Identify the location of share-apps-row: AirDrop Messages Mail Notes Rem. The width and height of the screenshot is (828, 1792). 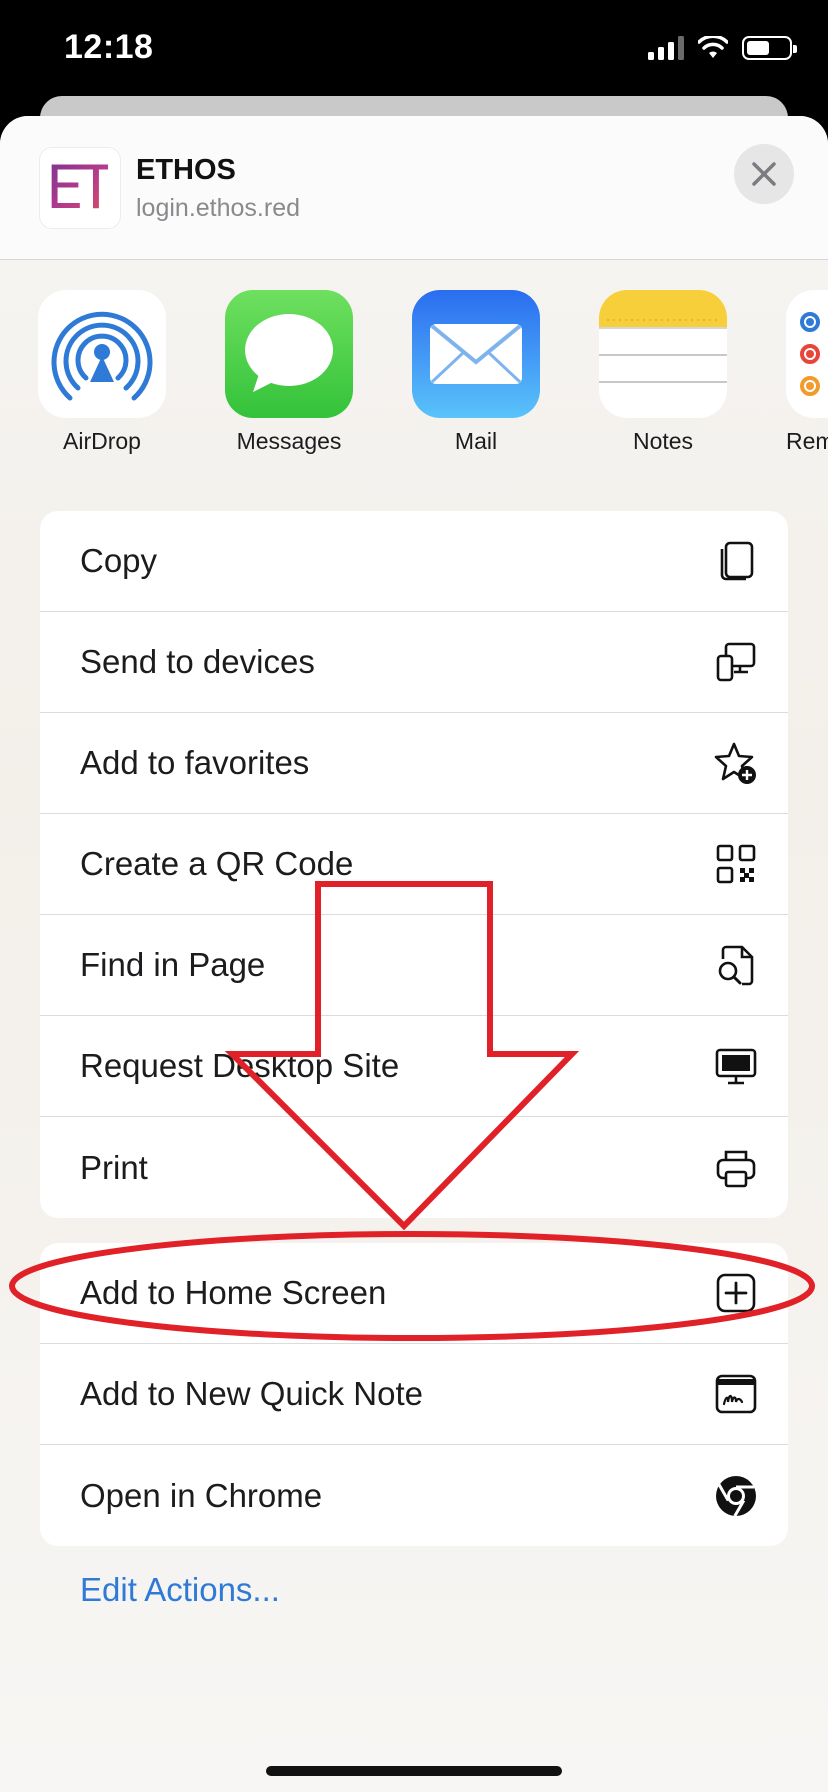
(414, 375).